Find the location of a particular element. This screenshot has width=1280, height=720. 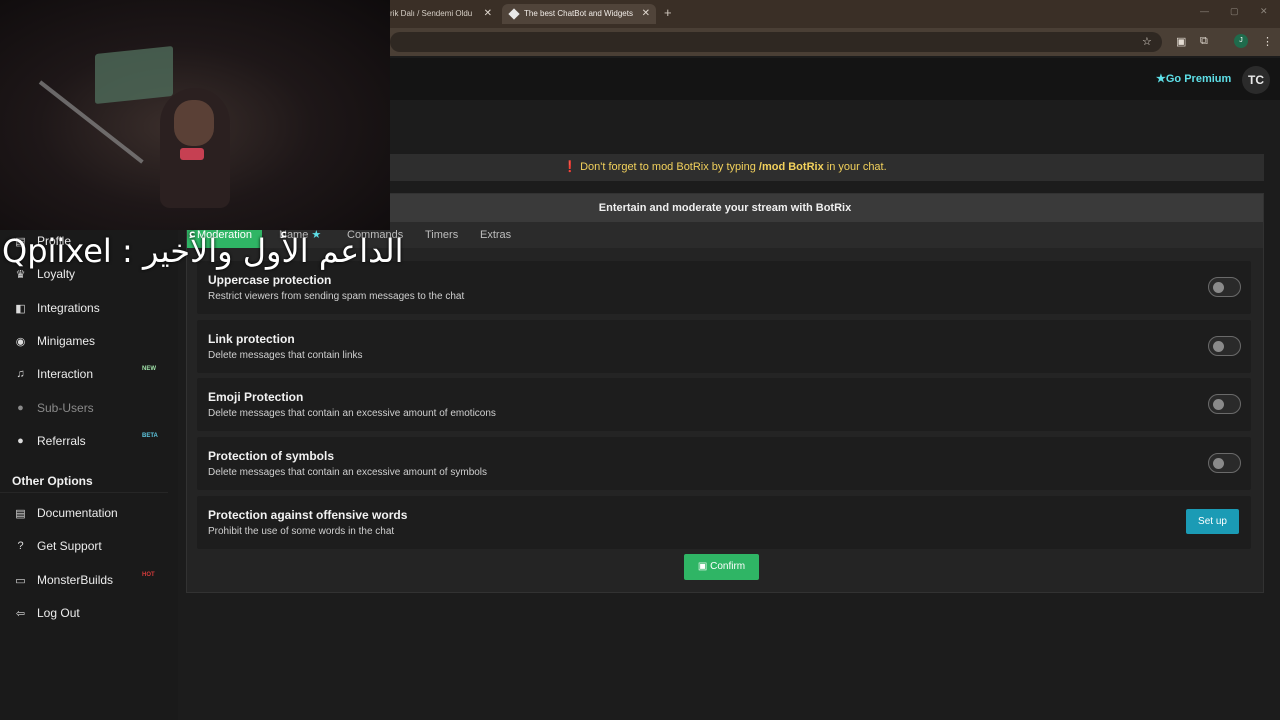

other-options-heading: Other Options is located at coordinates (52, 481).